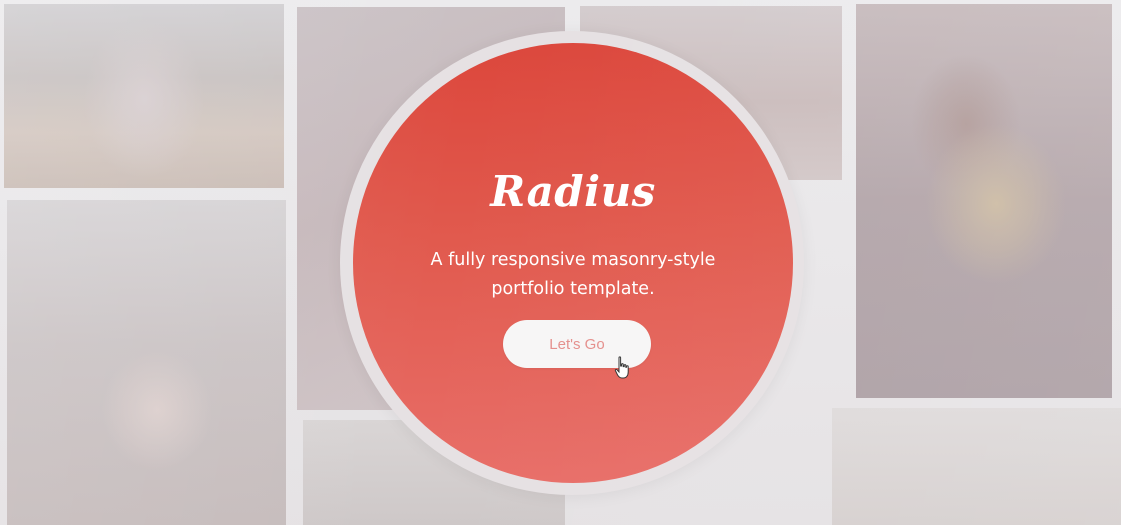  Describe the element at coordinates (621, 367) in the screenshot. I see `hand-pointer-icon` at that location.